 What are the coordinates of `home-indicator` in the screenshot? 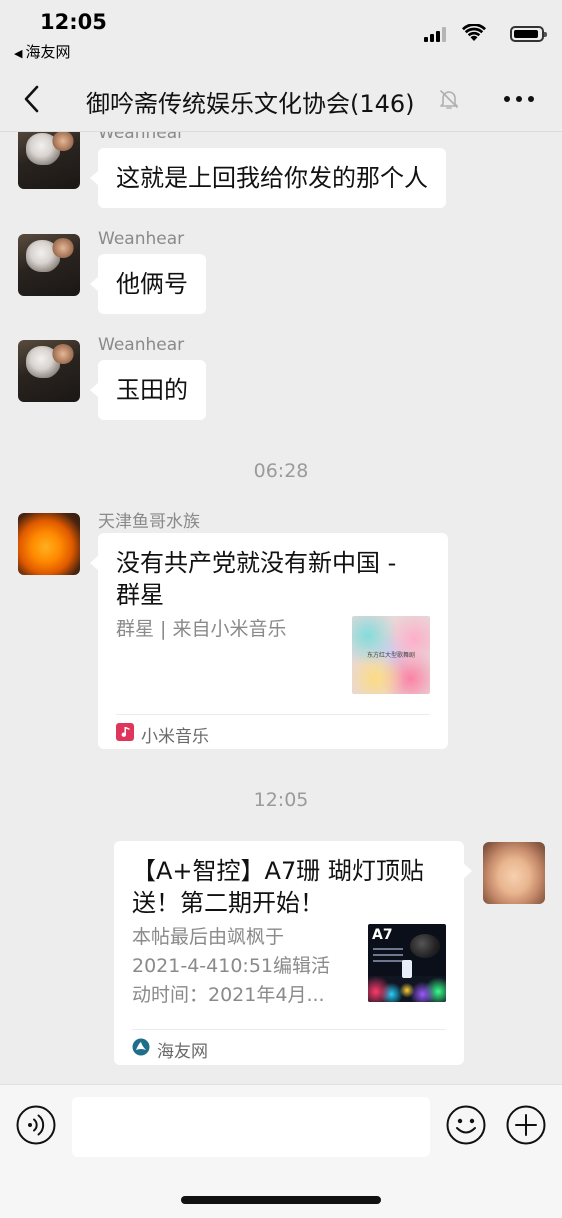 It's located at (281, 1200).